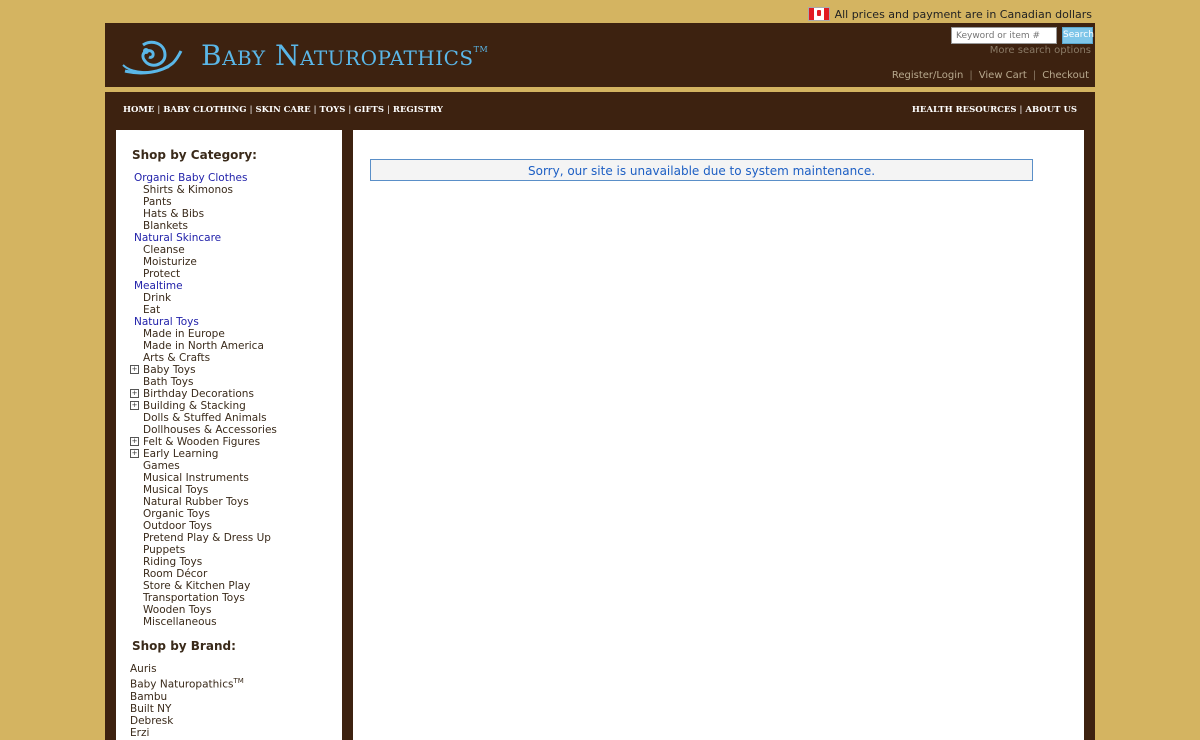  What do you see at coordinates (176, 490) in the screenshot?
I see `category-label: Musical Toys` at bounding box center [176, 490].